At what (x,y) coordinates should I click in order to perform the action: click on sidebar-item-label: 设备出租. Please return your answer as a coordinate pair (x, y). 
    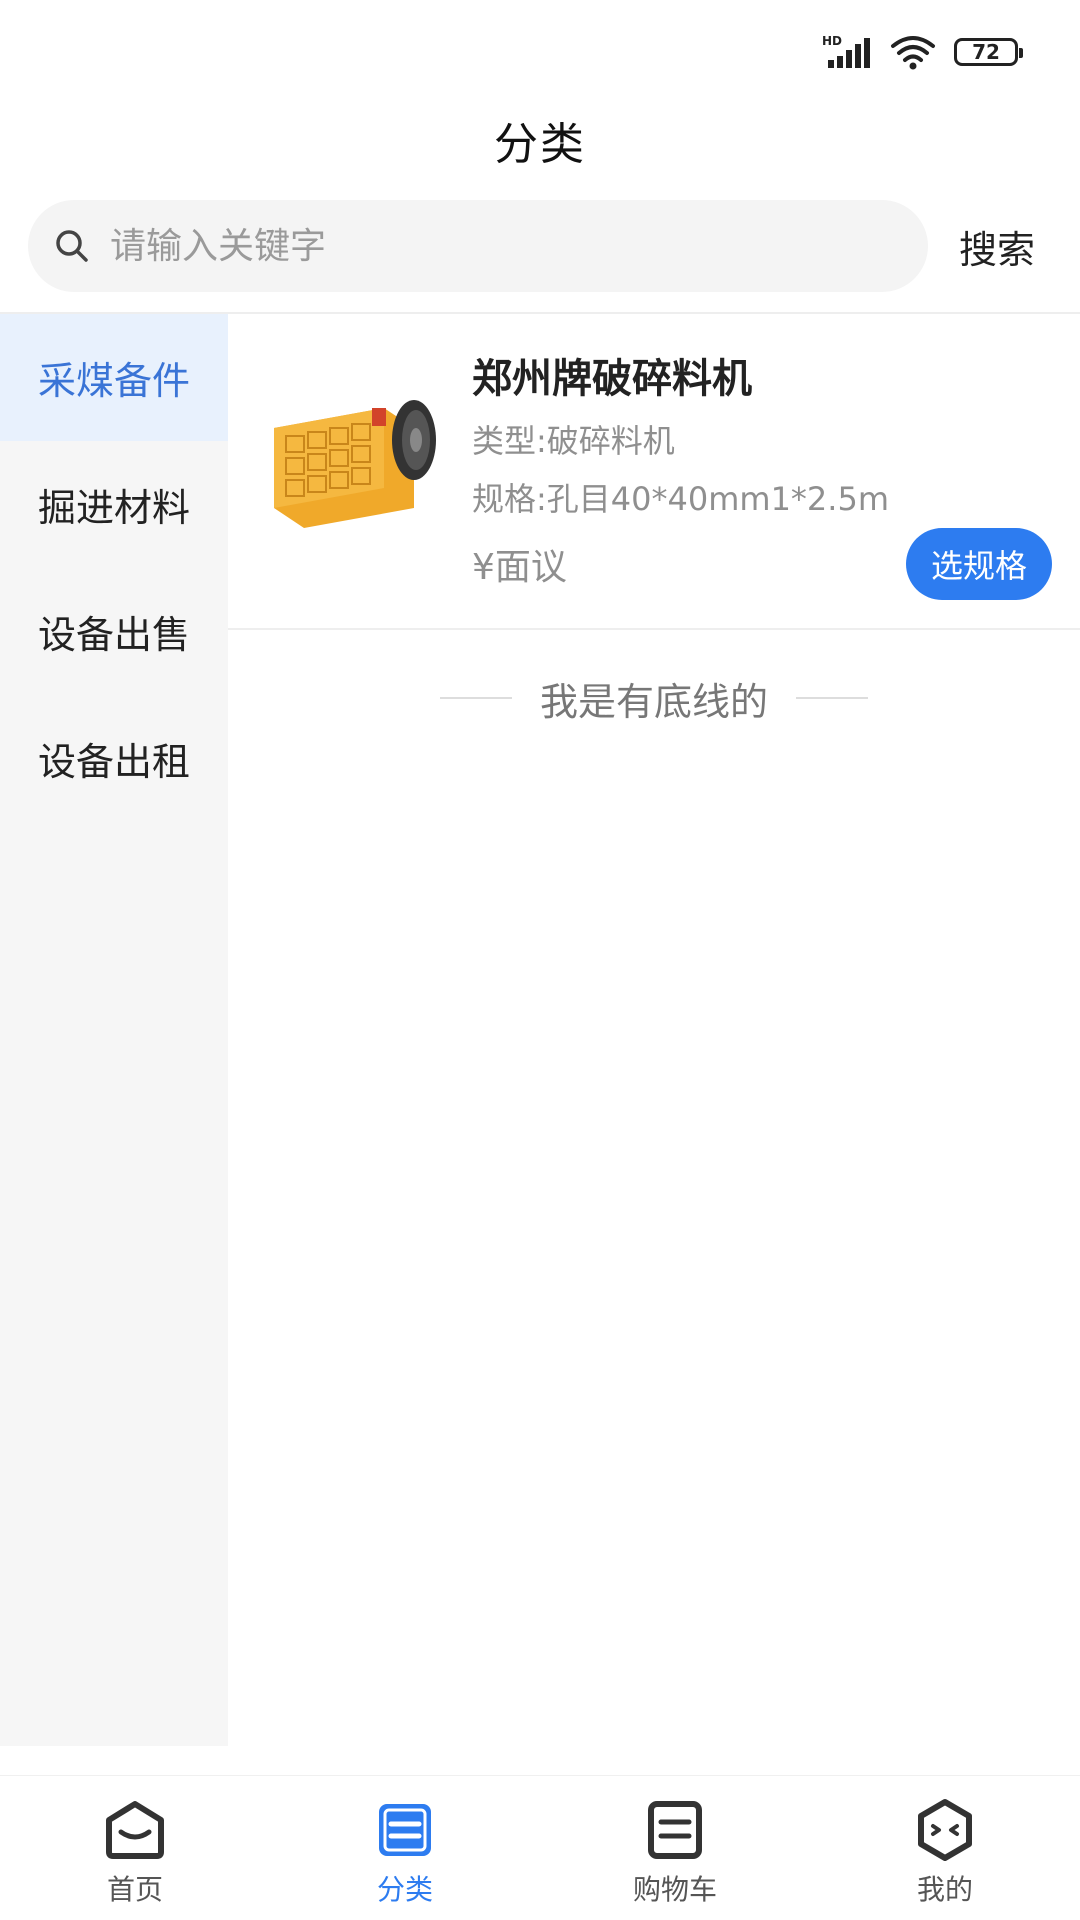
    Looking at the image, I should click on (113, 762).